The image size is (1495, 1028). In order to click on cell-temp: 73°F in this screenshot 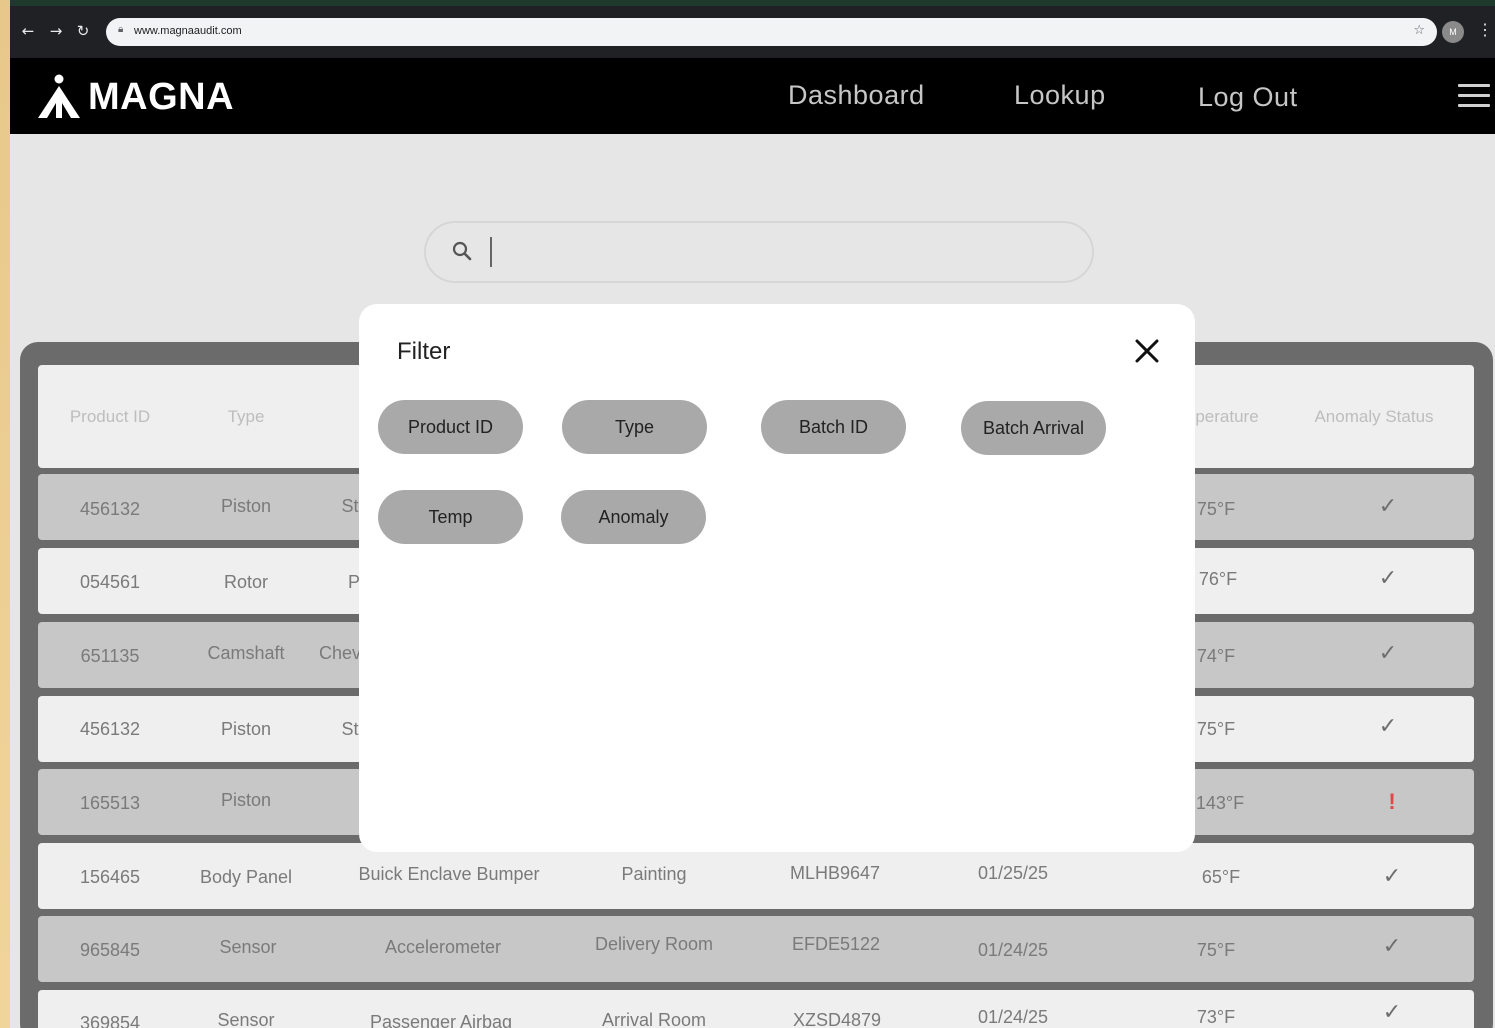, I will do `click(1216, 1017)`.